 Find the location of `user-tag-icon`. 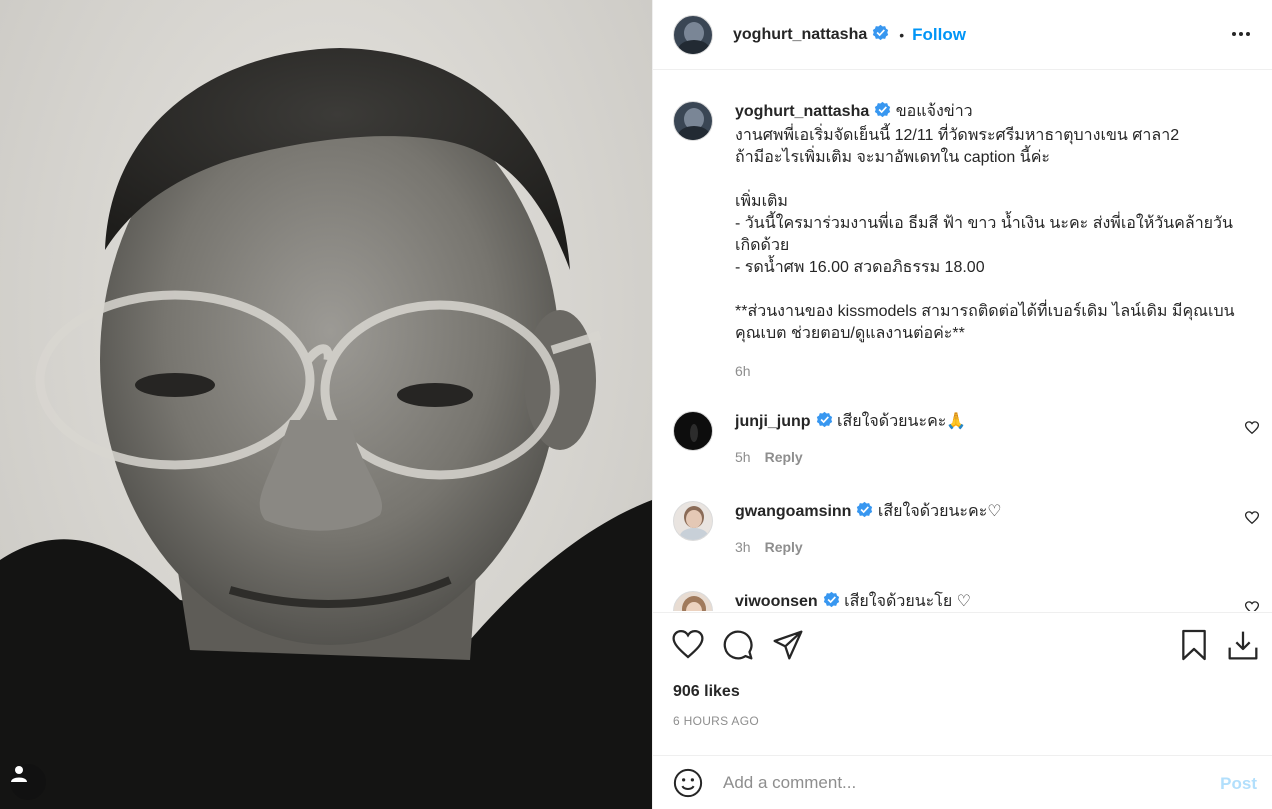

user-tag-icon is located at coordinates (28, 782).